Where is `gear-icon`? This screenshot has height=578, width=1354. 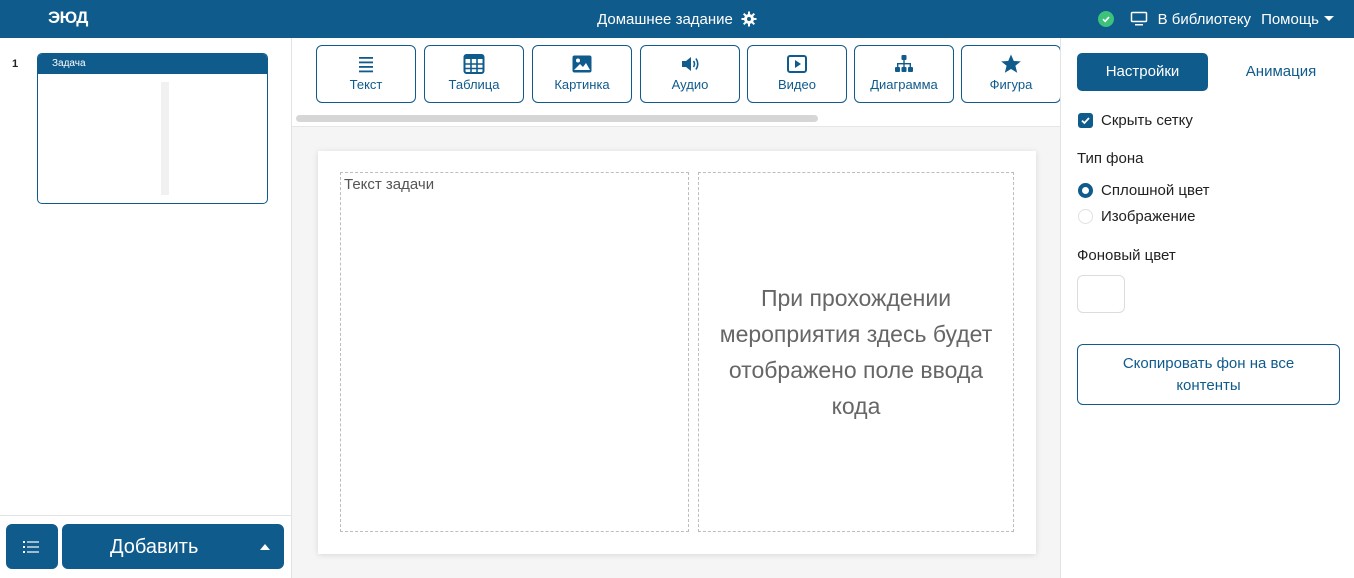
gear-icon is located at coordinates (749, 19).